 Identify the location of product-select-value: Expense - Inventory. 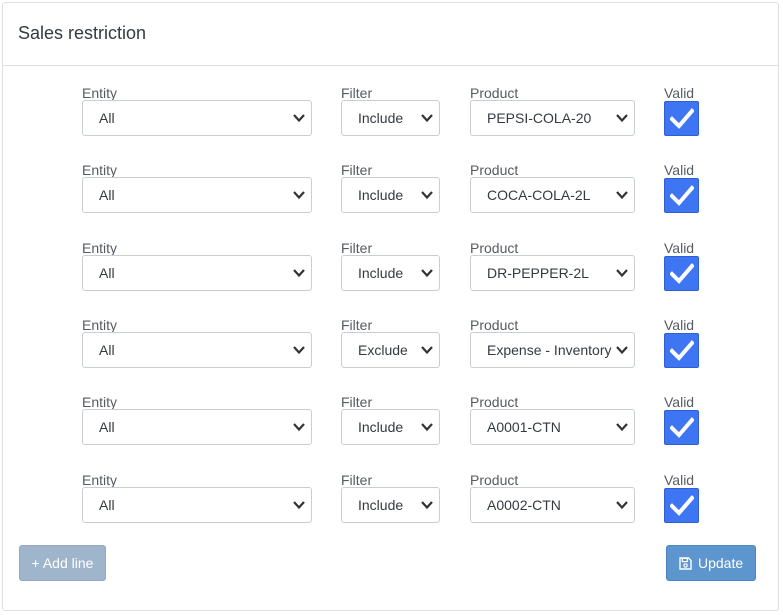
(549, 350).